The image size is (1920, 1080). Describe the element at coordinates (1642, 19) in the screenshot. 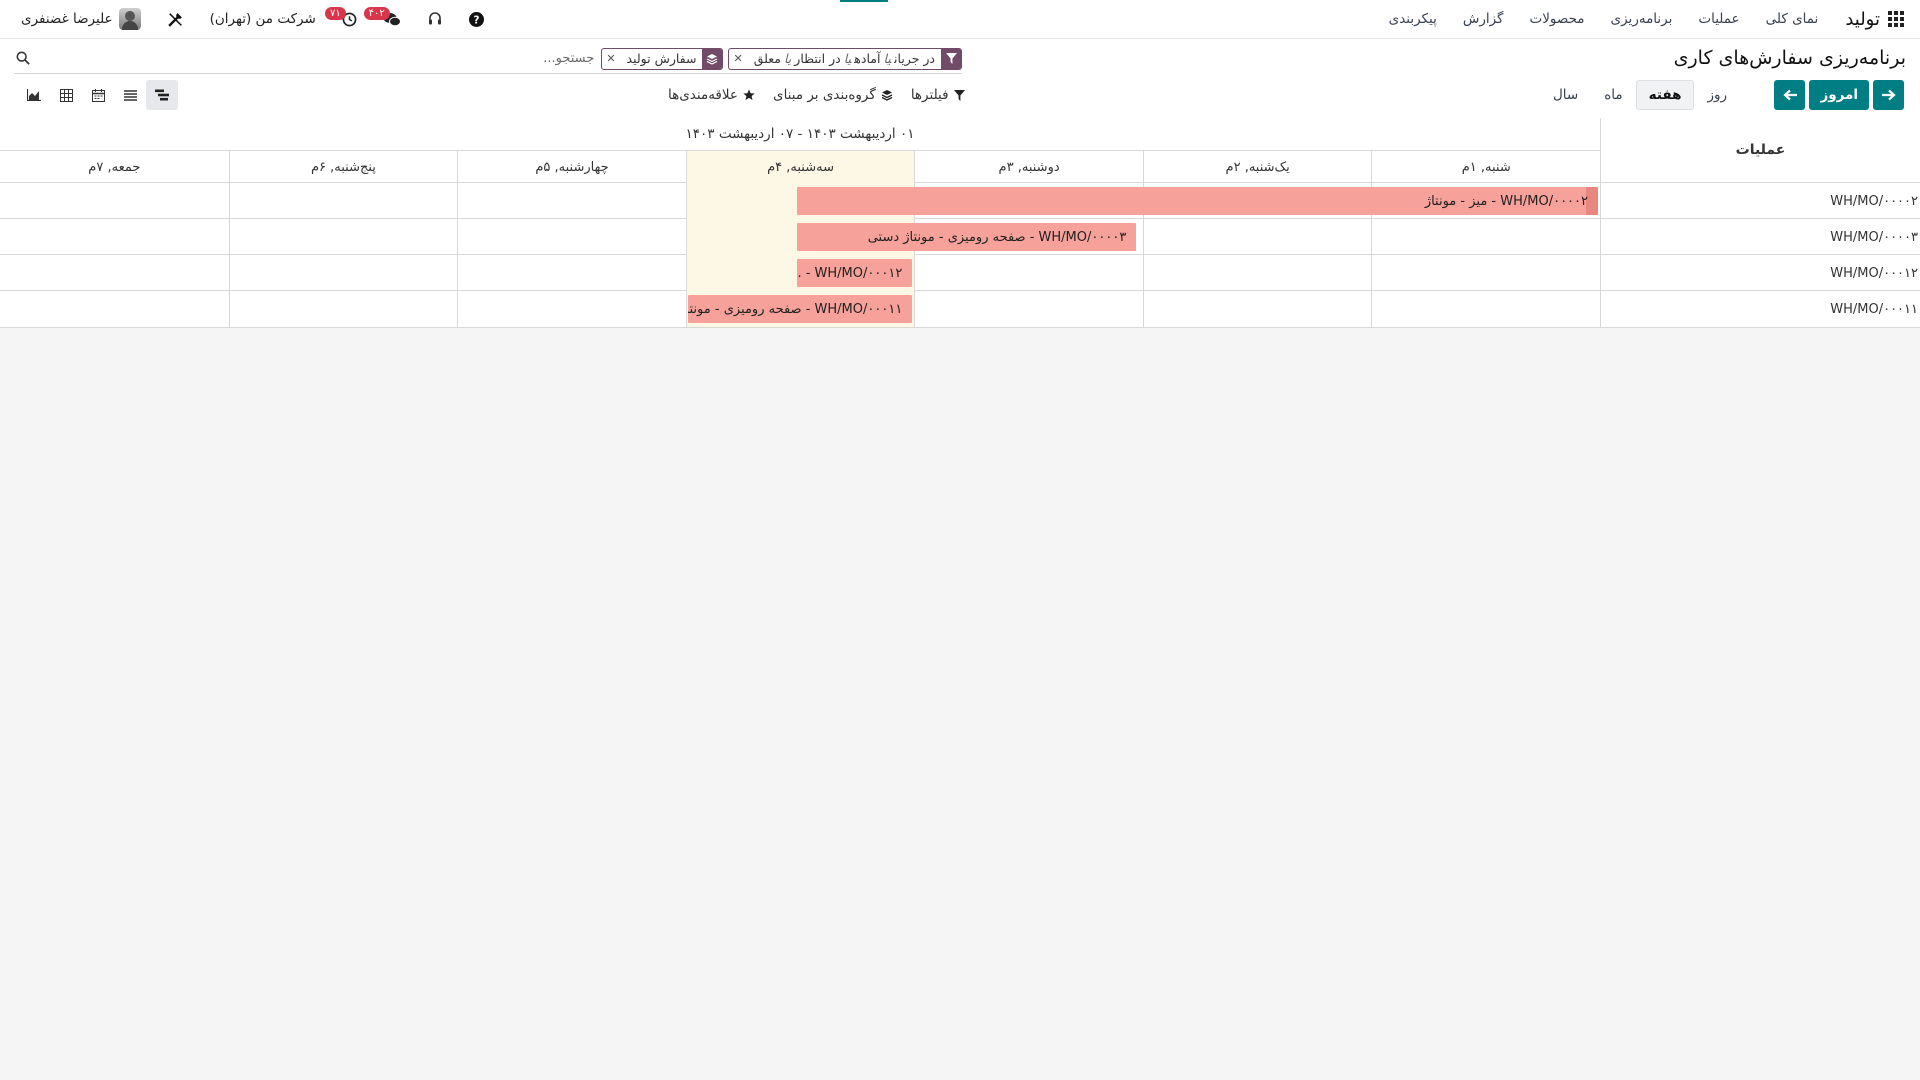

I see `menu-item-planning: برنامه‌ریزی` at that location.